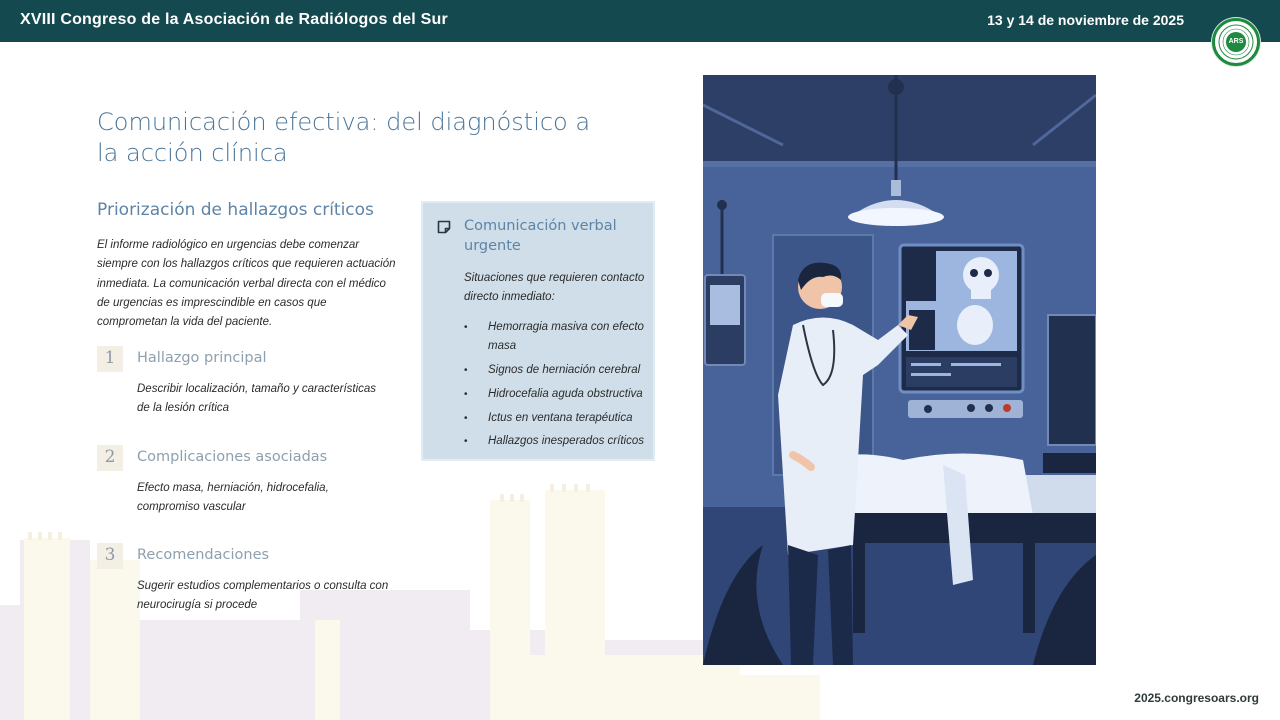 Image resolution: width=1280 pixels, height=720 pixels. I want to click on callout-title: Comunicación verbal urgente, so click(540, 236).